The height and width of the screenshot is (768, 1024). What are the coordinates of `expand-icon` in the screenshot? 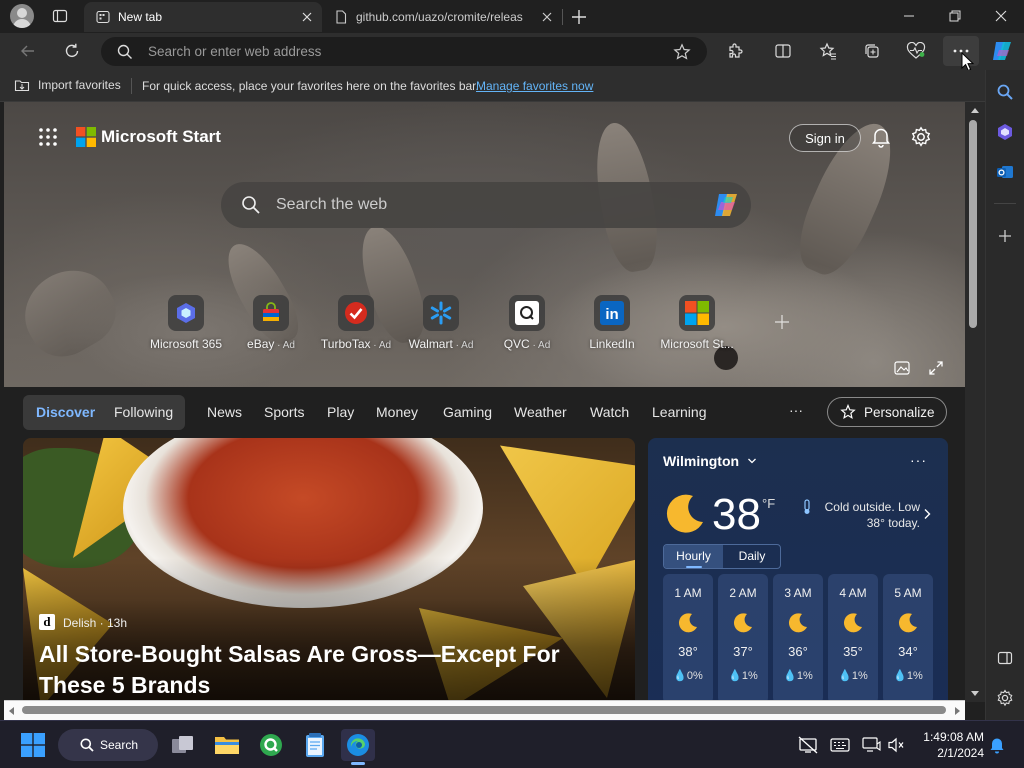 It's located at (936, 368).